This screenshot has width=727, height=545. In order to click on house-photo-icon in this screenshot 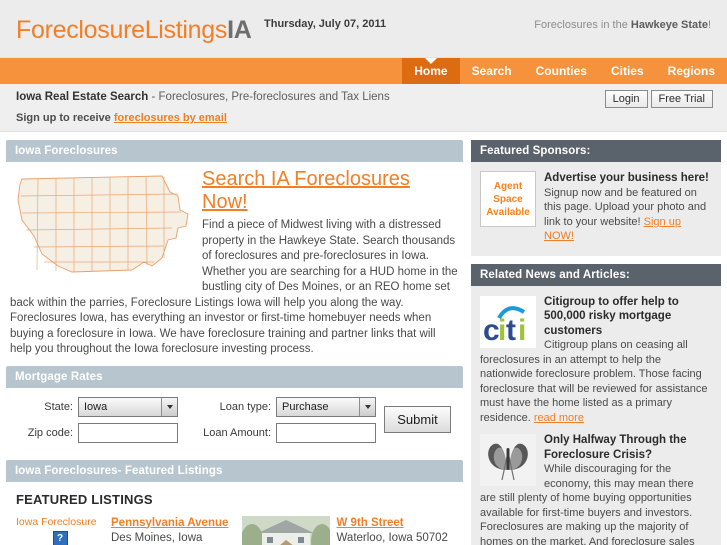, I will do `click(285, 530)`.